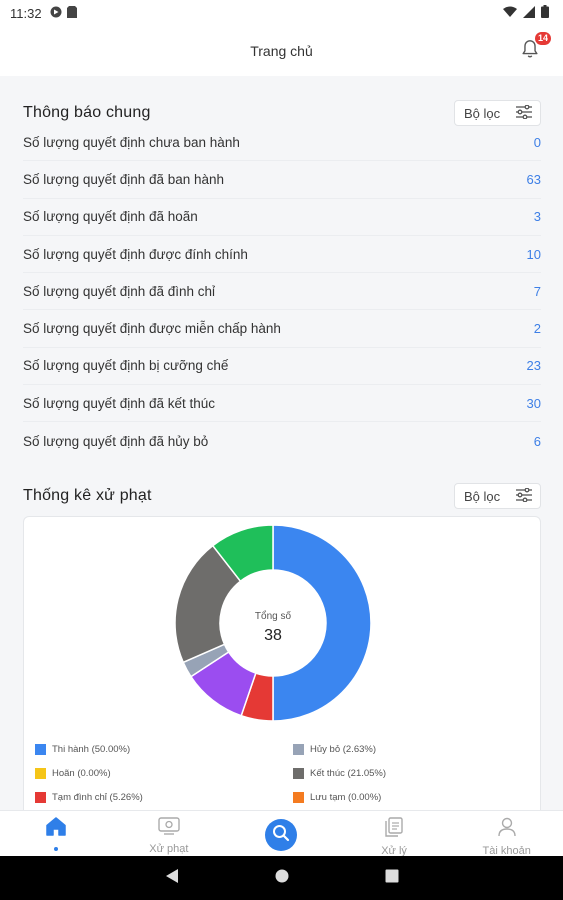  I want to click on legend-item: Thi hành (50.00%), so click(164, 749).